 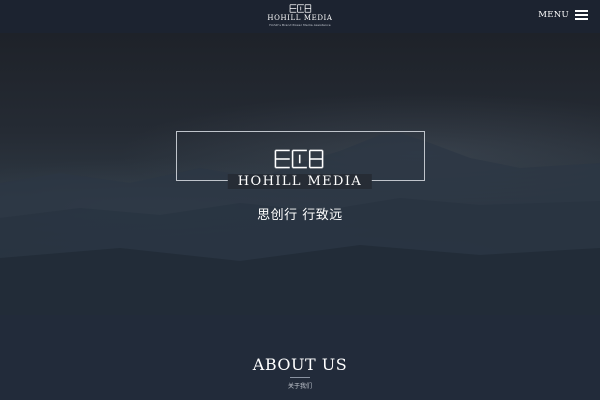 What do you see at coordinates (300, 215) in the screenshot?
I see `hero-slogan: 思创行 行致远` at bounding box center [300, 215].